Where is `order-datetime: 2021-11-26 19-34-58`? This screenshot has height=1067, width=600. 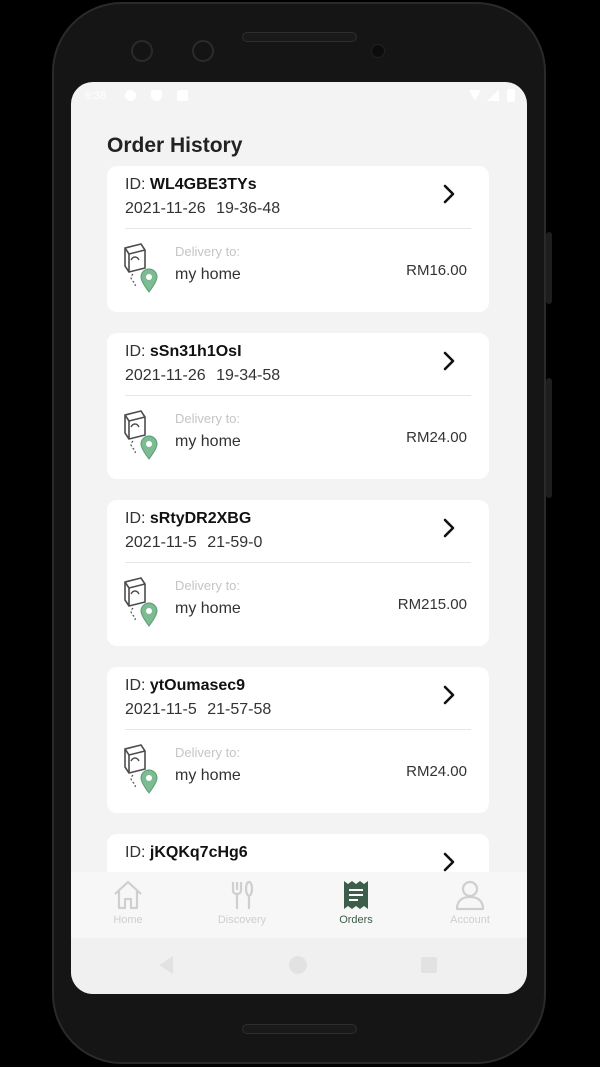 order-datetime: 2021-11-26 19-34-58 is located at coordinates (203, 375).